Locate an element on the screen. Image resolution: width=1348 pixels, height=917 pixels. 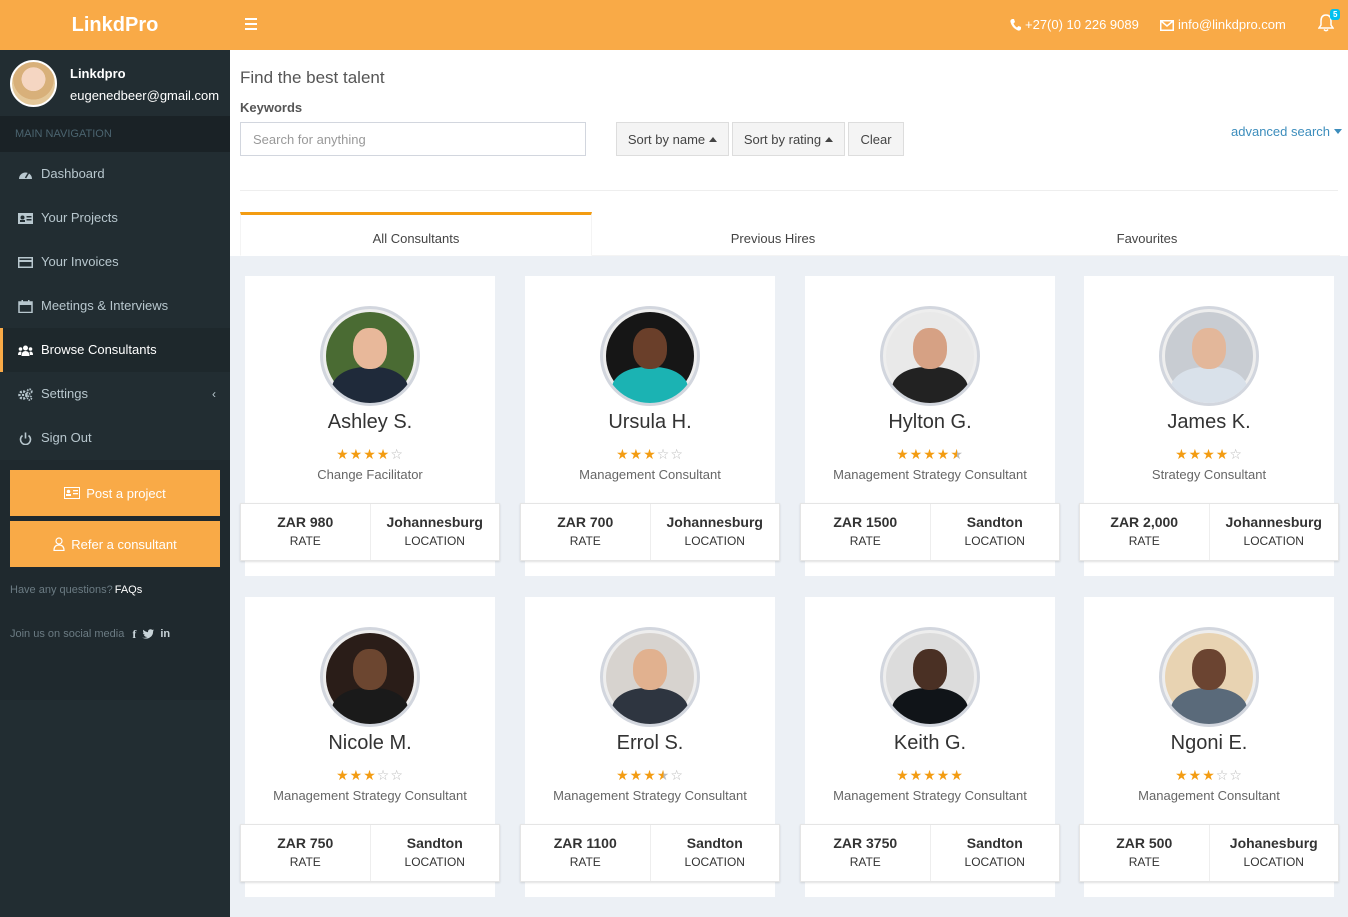
location-stat: Sandton LOCATION is located at coordinates (434, 853).